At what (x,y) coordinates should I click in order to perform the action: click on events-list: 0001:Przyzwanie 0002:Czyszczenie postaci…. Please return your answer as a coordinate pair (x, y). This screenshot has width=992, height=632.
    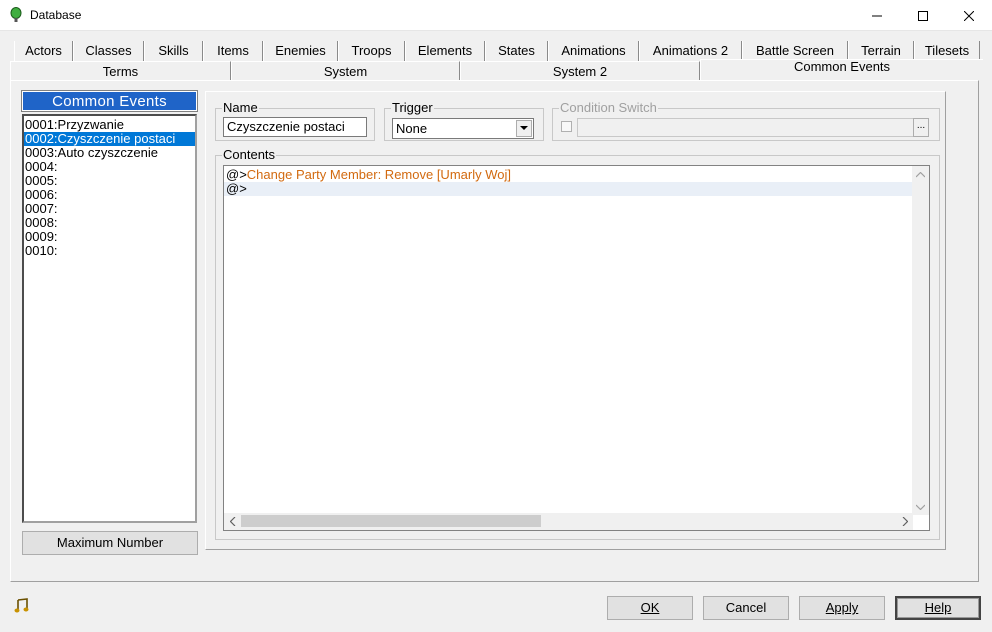
    Looking at the image, I should click on (109, 318).